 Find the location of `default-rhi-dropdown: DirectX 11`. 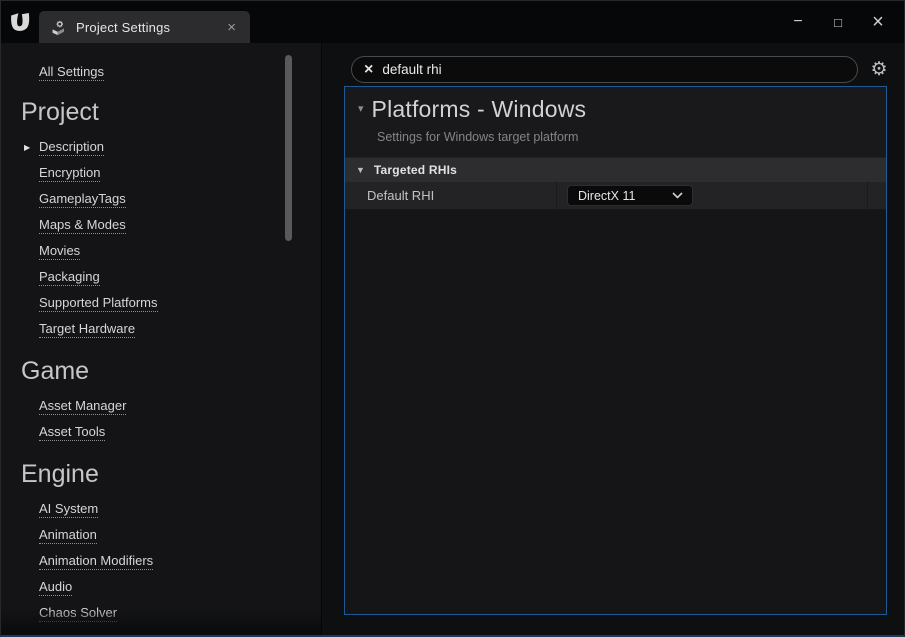

default-rhi-dropdown: DirectX 11 is located at coordinates (630, 195).